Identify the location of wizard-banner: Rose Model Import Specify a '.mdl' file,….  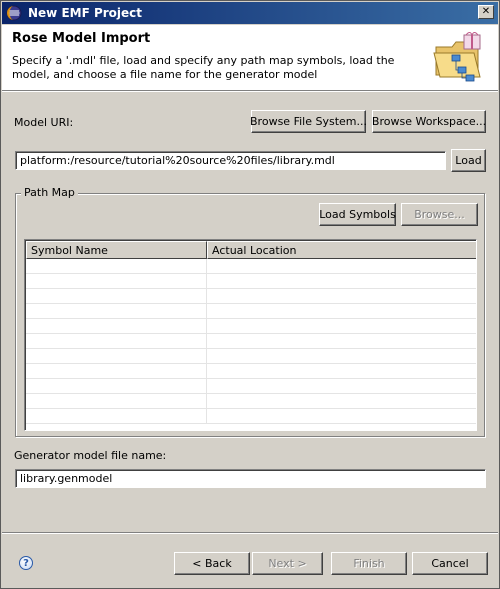
(250, 58).